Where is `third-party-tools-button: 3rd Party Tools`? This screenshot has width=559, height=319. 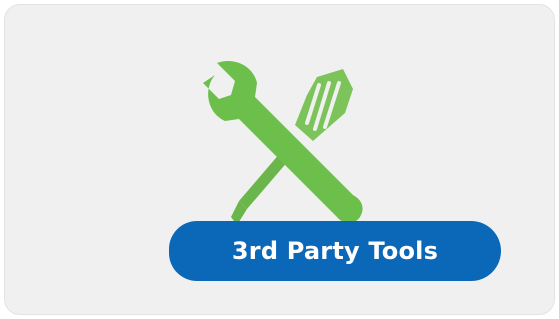
third-party-tools-button: 3rd Party Tools is located at coordinates (335, 251).